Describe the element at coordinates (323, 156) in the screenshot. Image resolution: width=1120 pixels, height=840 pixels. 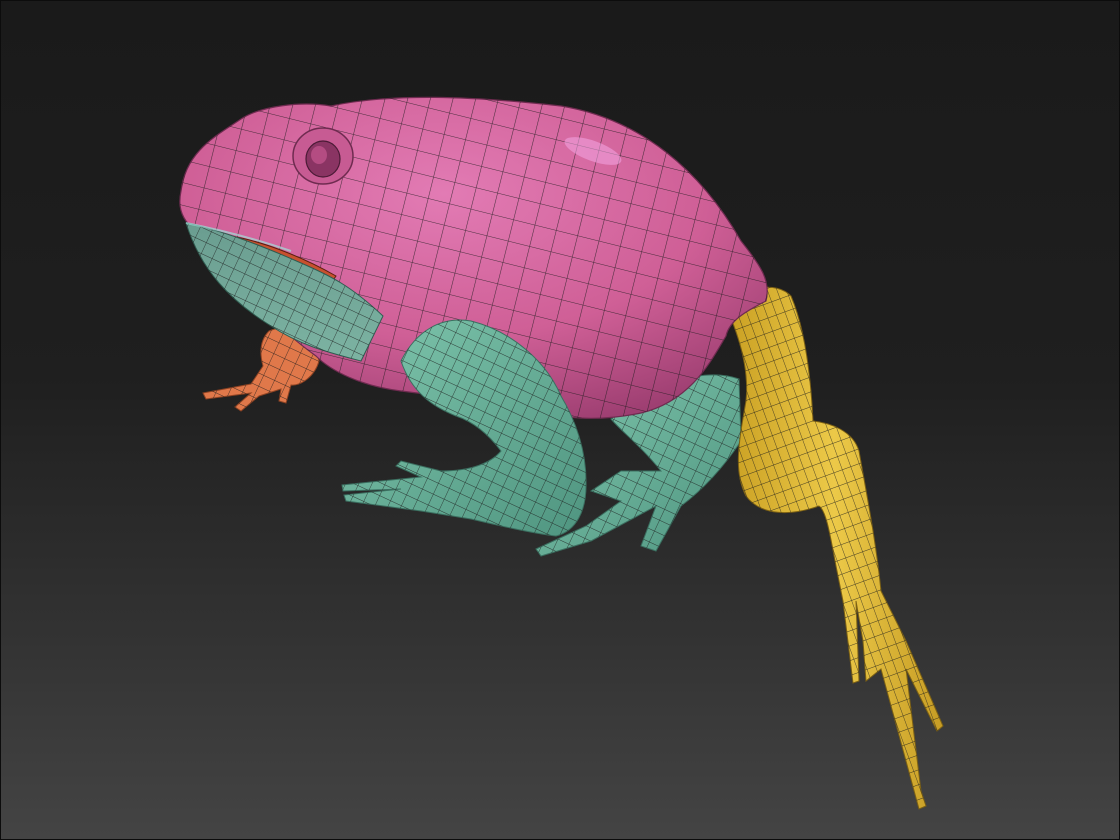
I see `eye` at that location.